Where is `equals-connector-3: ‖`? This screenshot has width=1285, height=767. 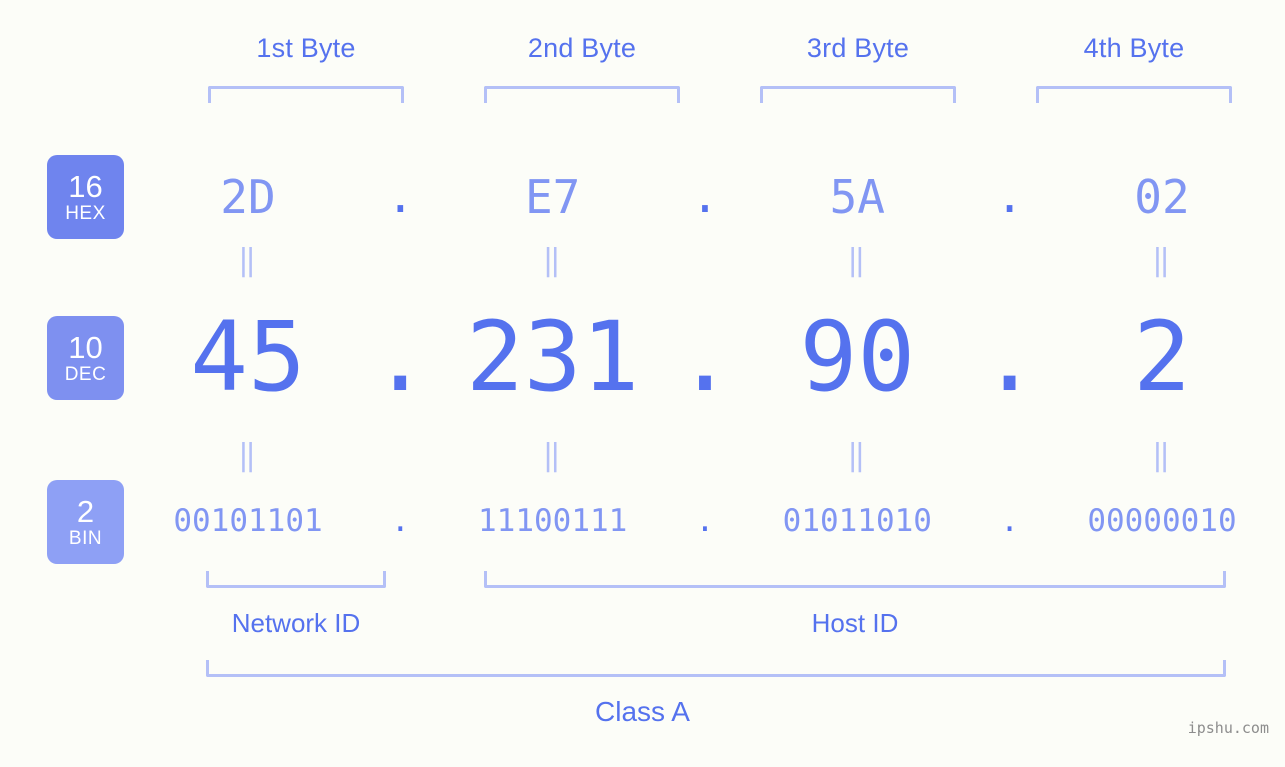
equals-connector-3: ‖ is located at coordinates (857, 260).